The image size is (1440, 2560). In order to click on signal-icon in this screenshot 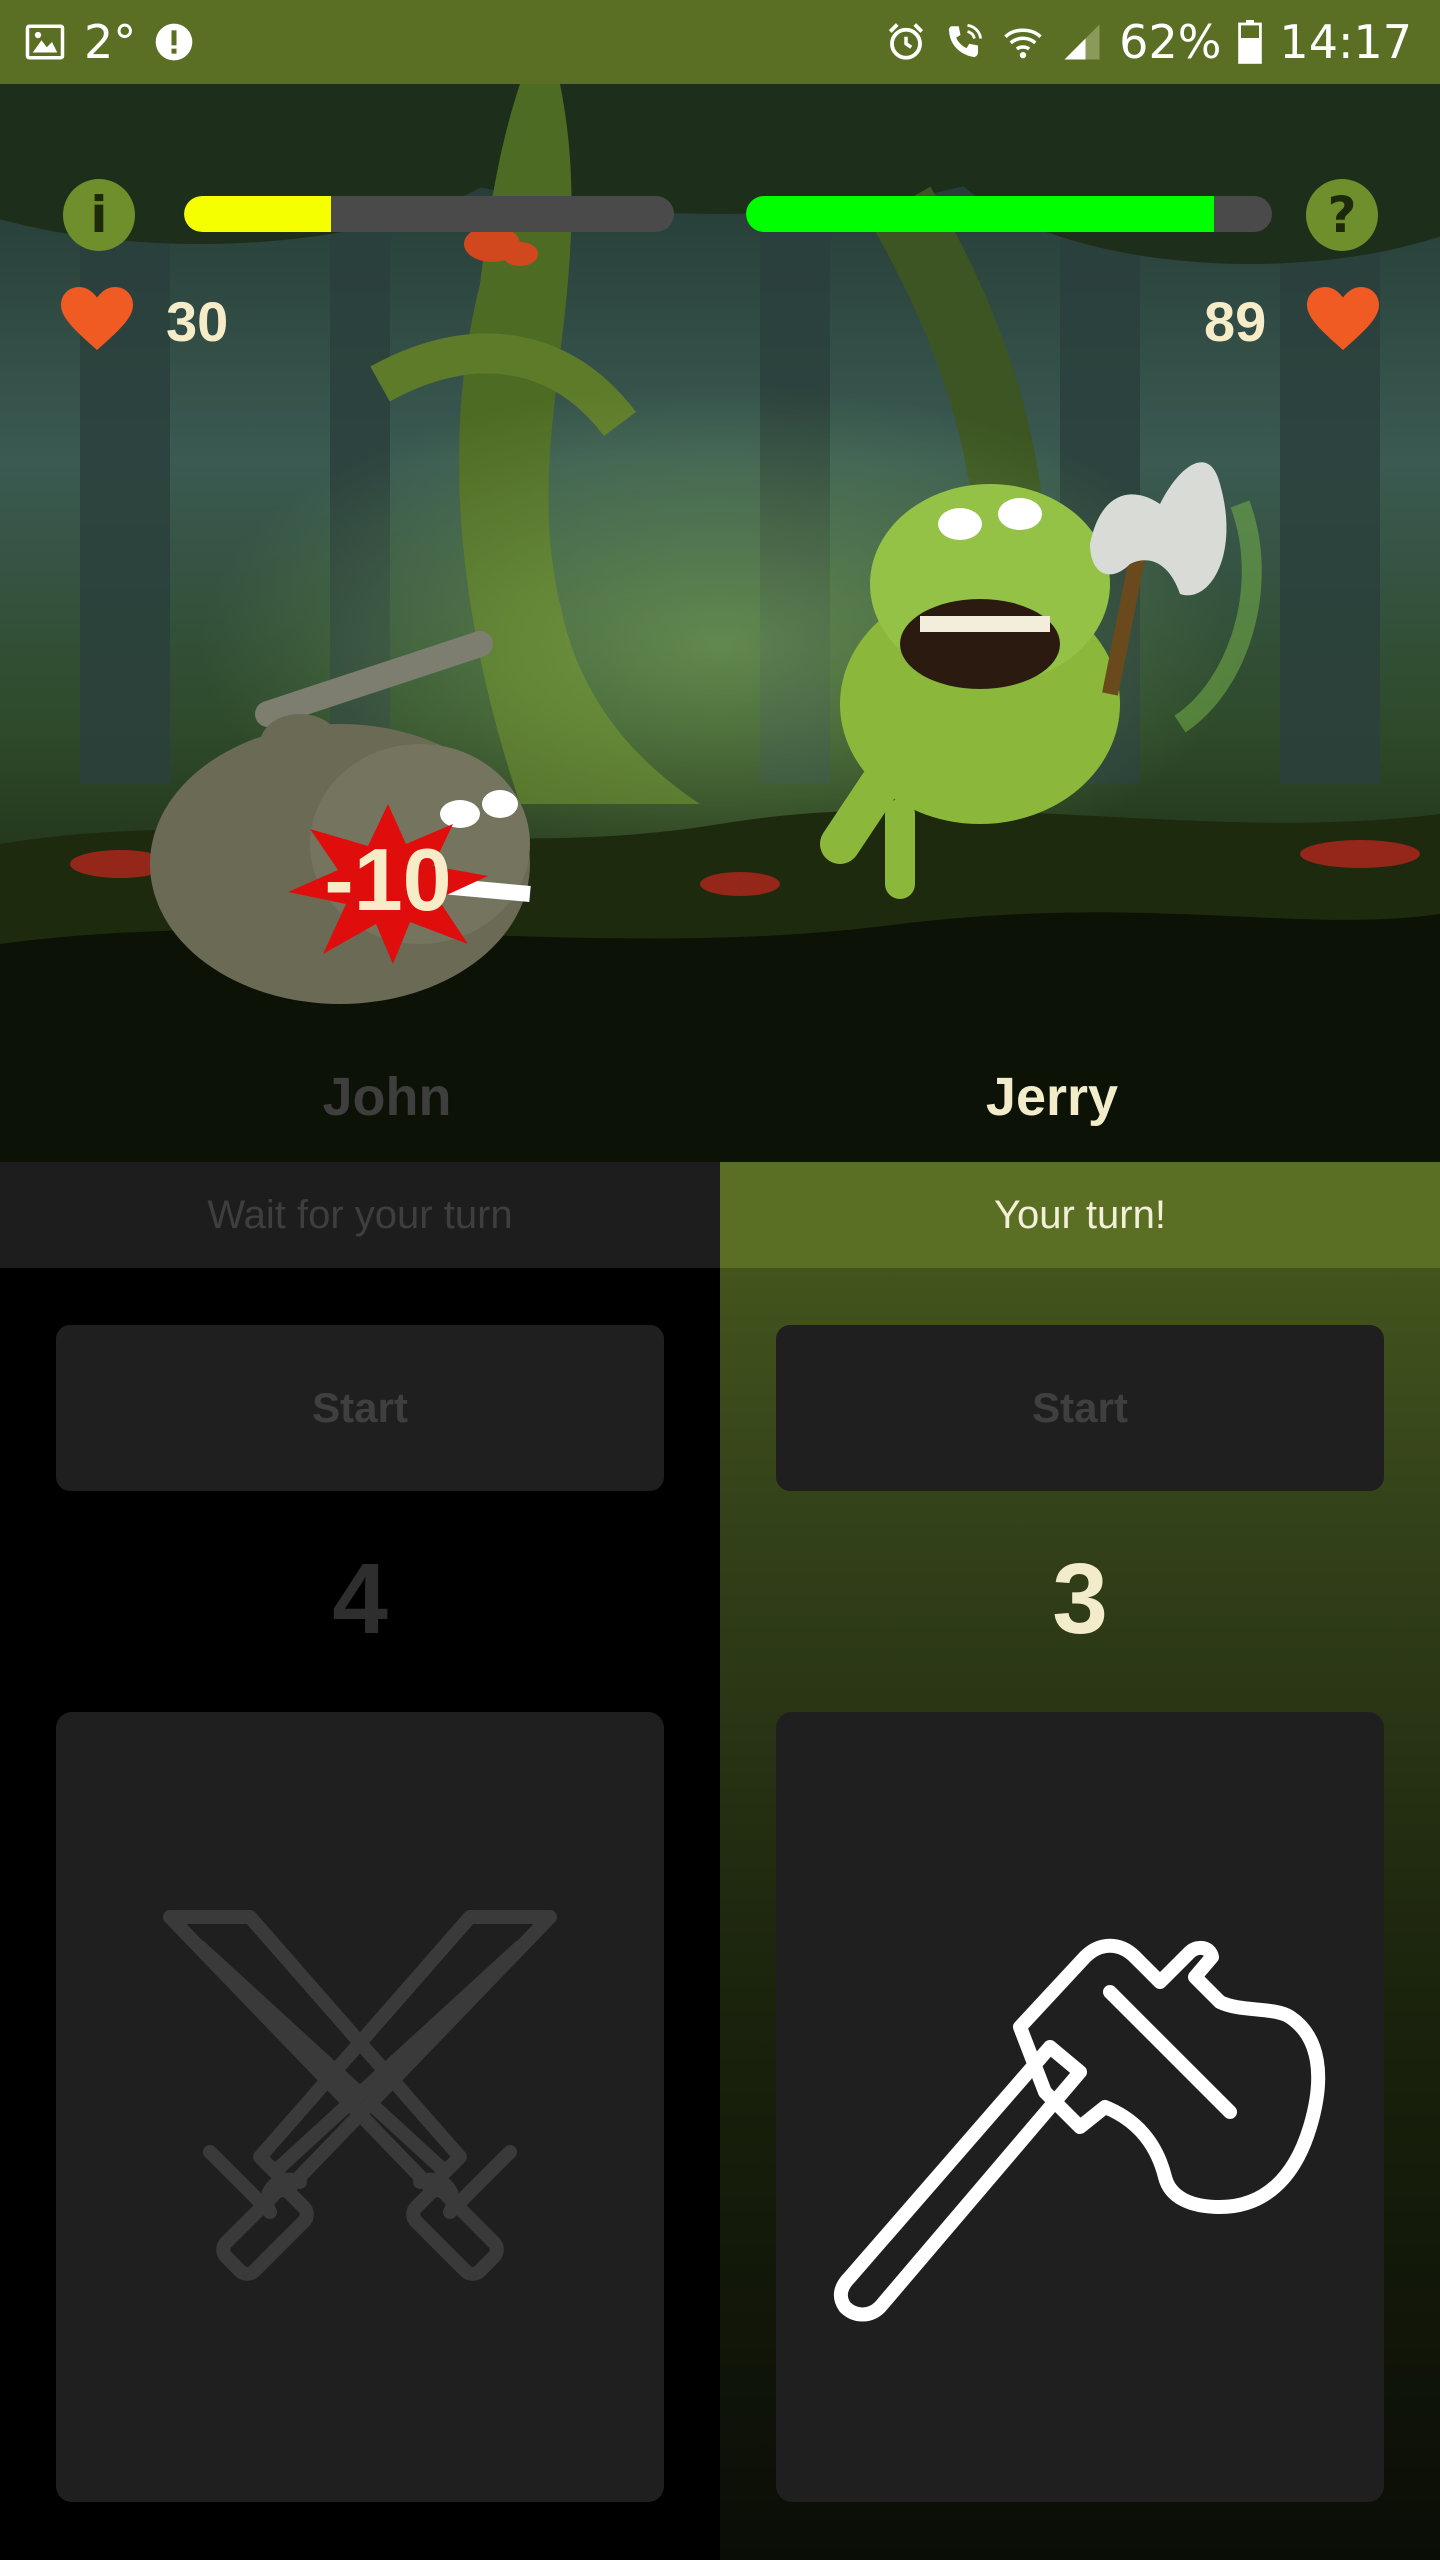, I will do `click(1082, 42)`.